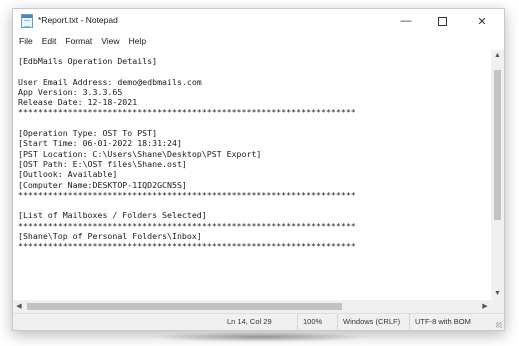  I want to click on maximize-icon, so click(442, 21).